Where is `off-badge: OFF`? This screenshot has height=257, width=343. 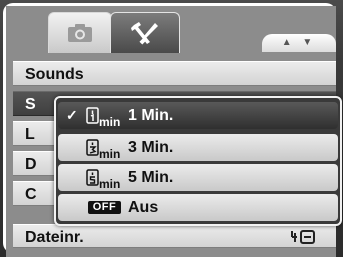 off-badge: OFF is located at coordinates (104, 207).